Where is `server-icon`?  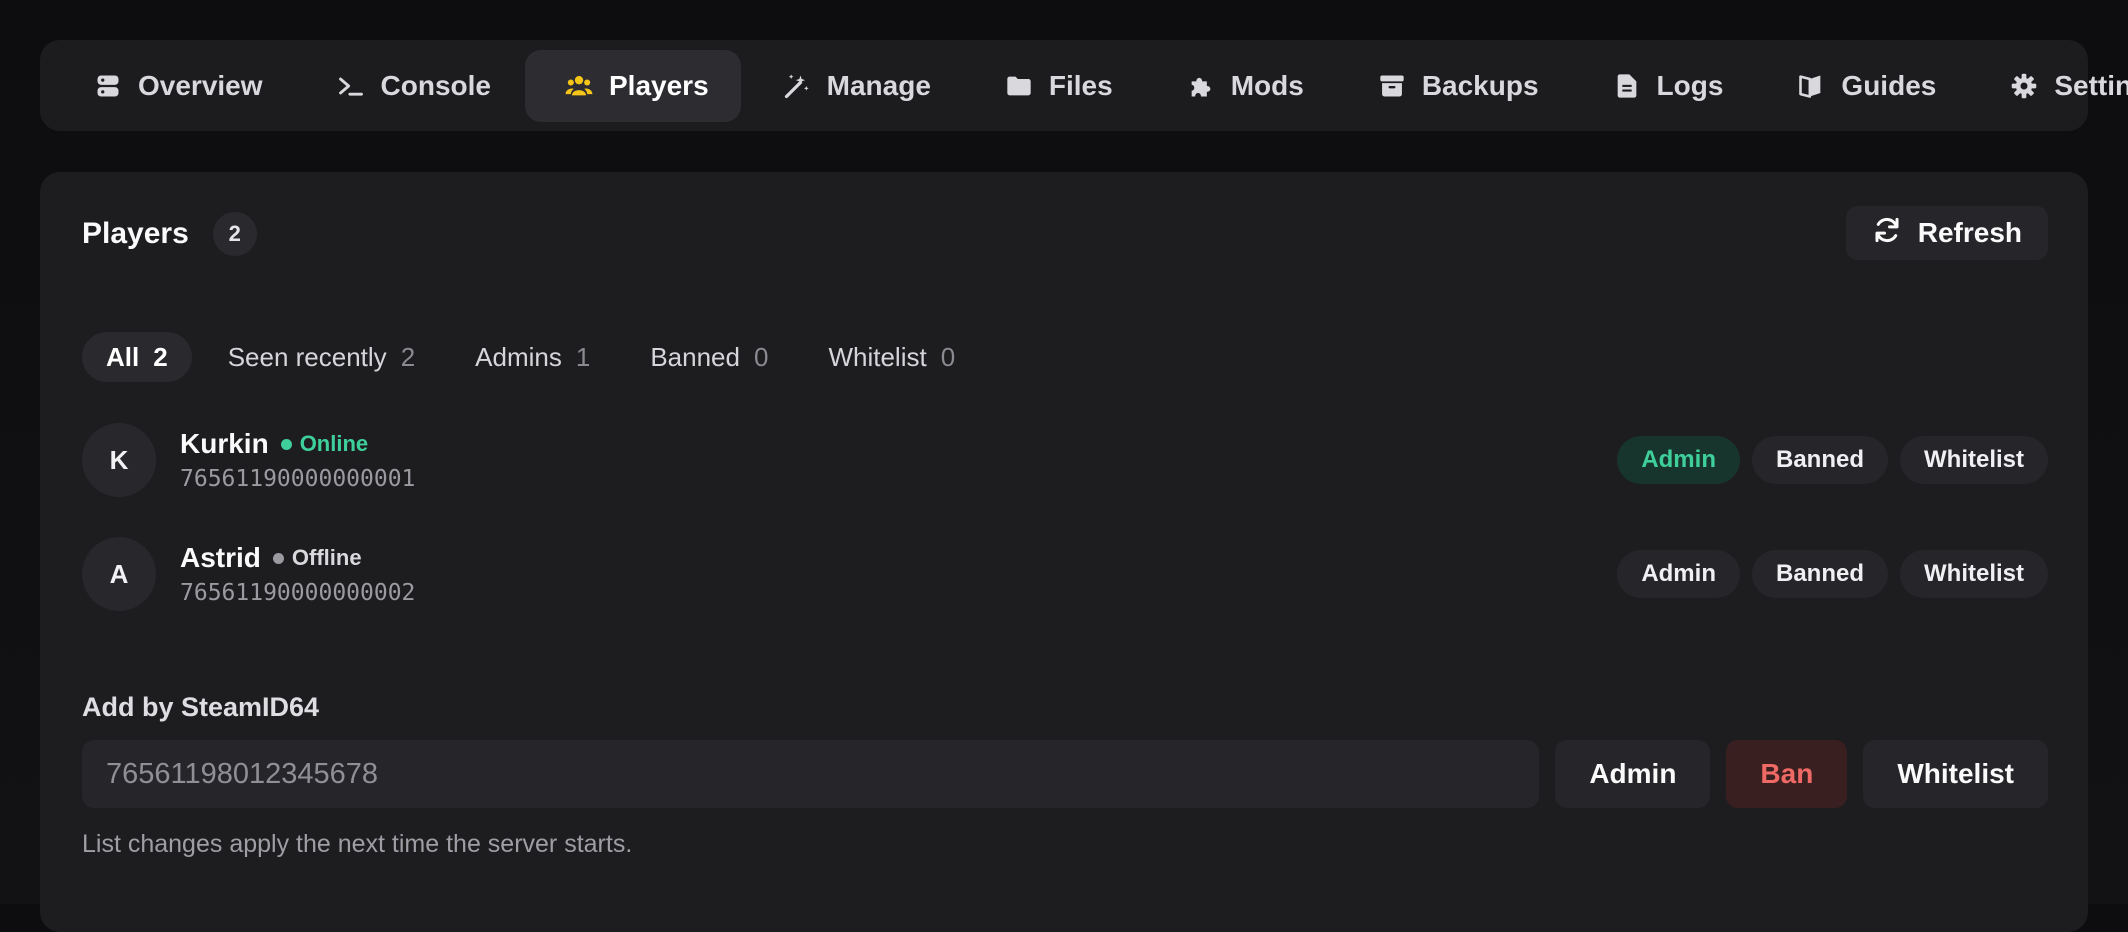
server-icon is located at coordinates (108, 86).